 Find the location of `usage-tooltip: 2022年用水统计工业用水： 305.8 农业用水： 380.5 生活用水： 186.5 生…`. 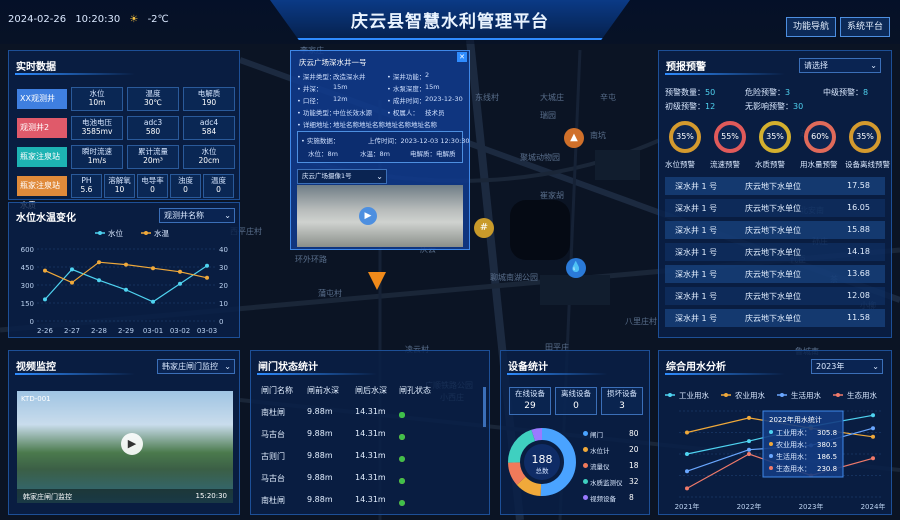

usage-tooltip: 2022年用水统计工业用水： 305.8 农业用水： 380.5 生活用水： 186.5 生… is located at coordinates (803, 444).